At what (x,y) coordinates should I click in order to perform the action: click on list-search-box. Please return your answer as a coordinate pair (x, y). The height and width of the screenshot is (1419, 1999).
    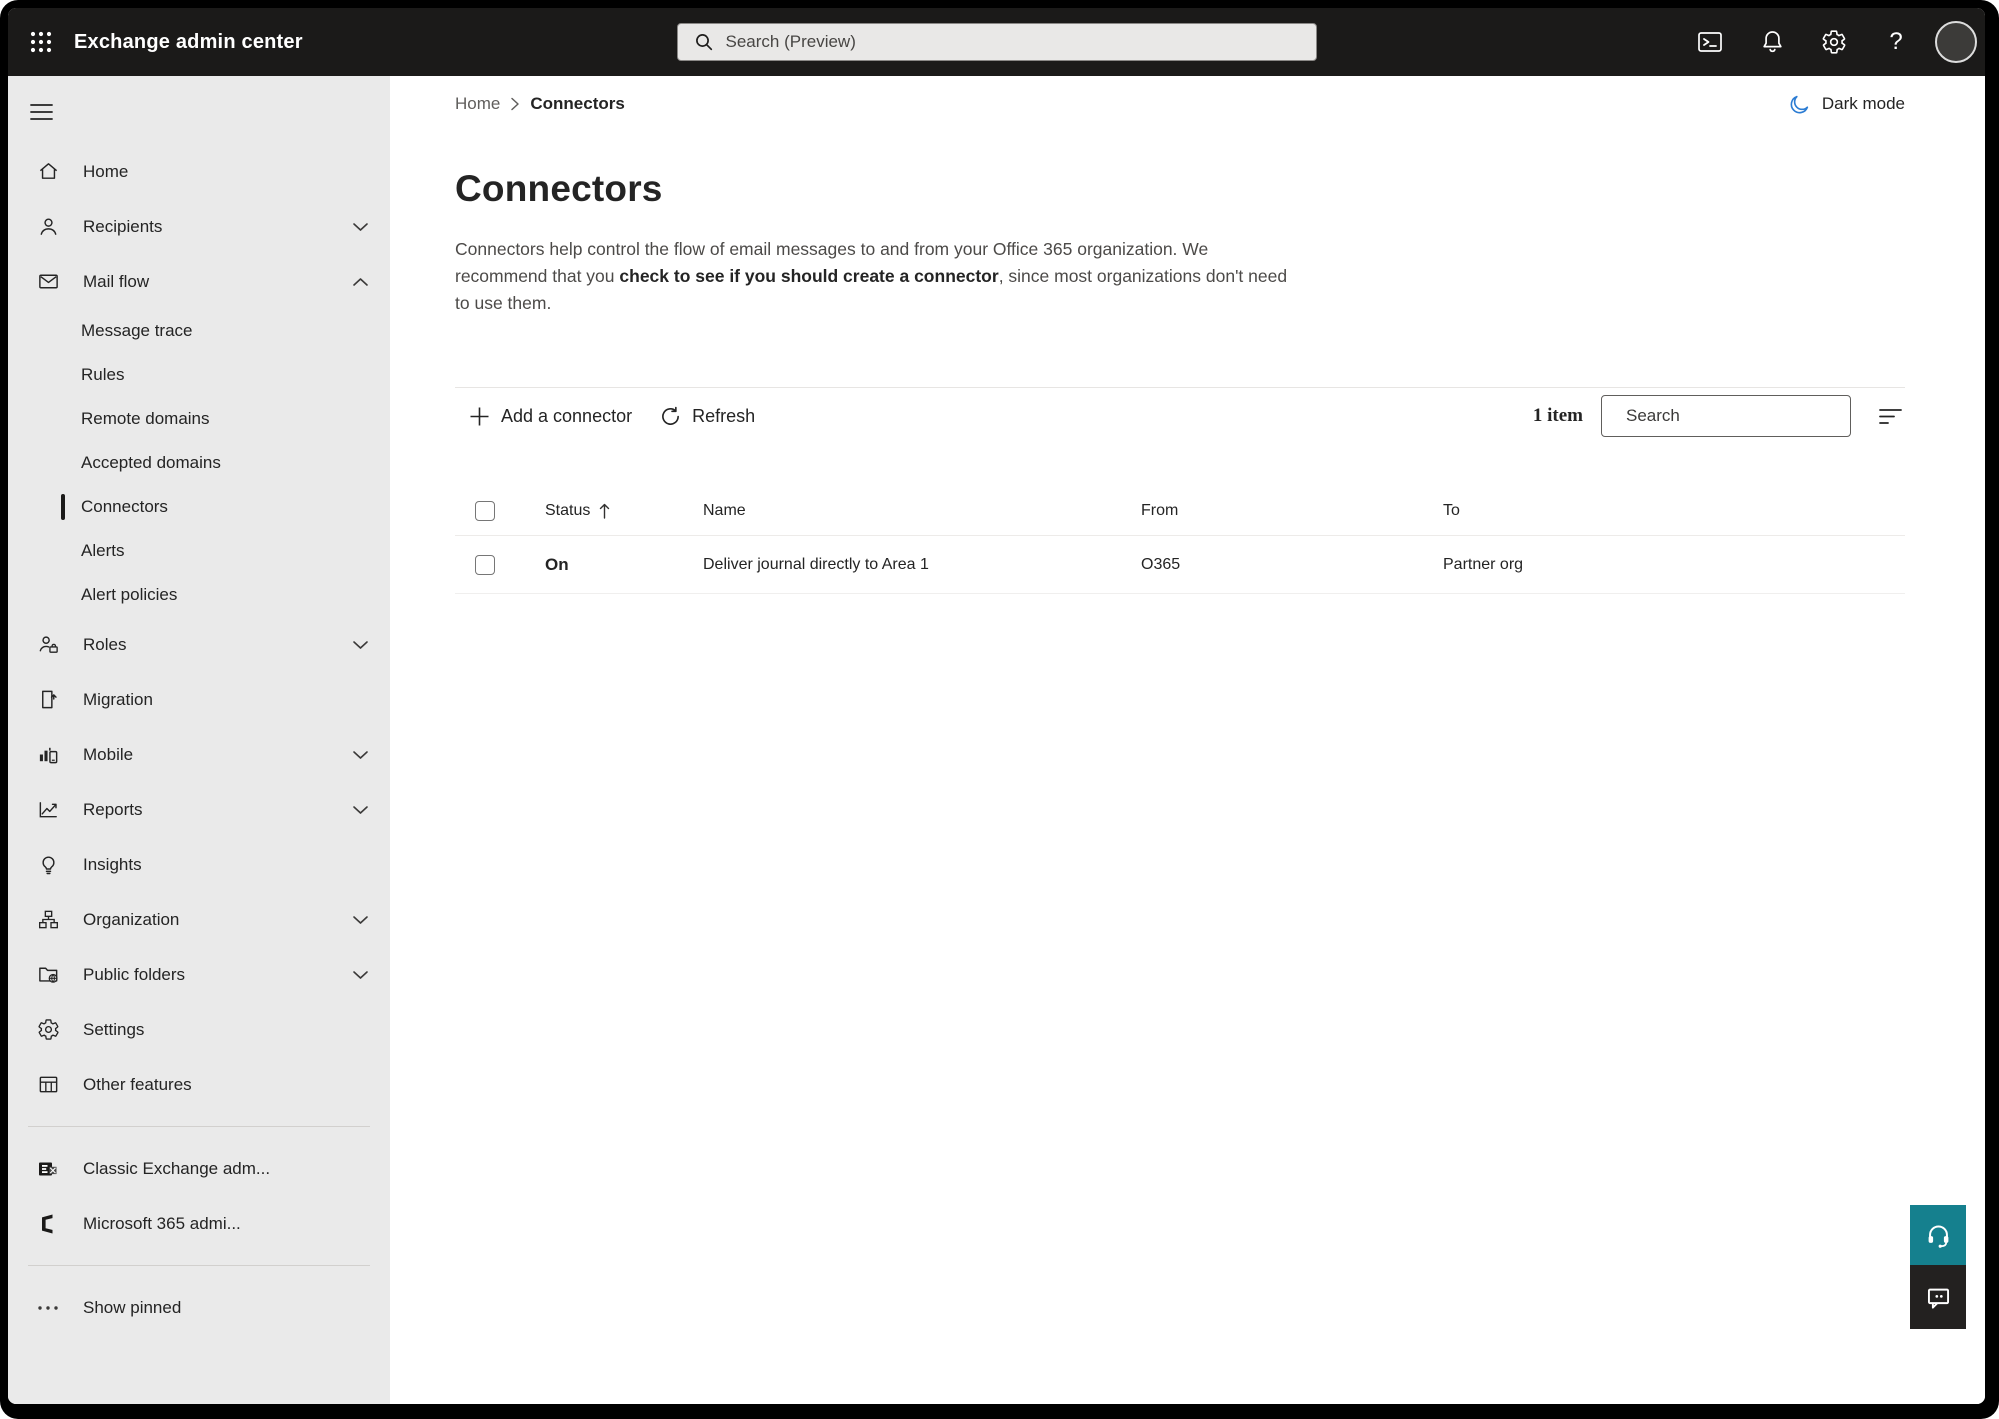
    Looking at the image, I should click on (1726, 416).